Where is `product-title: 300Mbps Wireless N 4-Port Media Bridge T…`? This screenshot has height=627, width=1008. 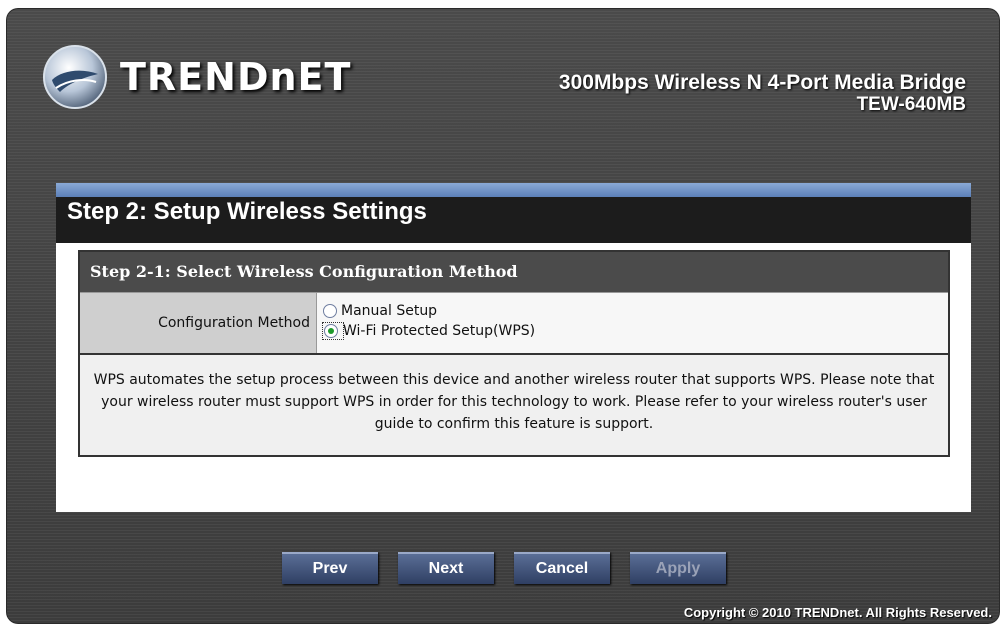 product-title: 300Mbps Wireless N 4-Port Media Bridge T… is located at coordinates (762, 94).